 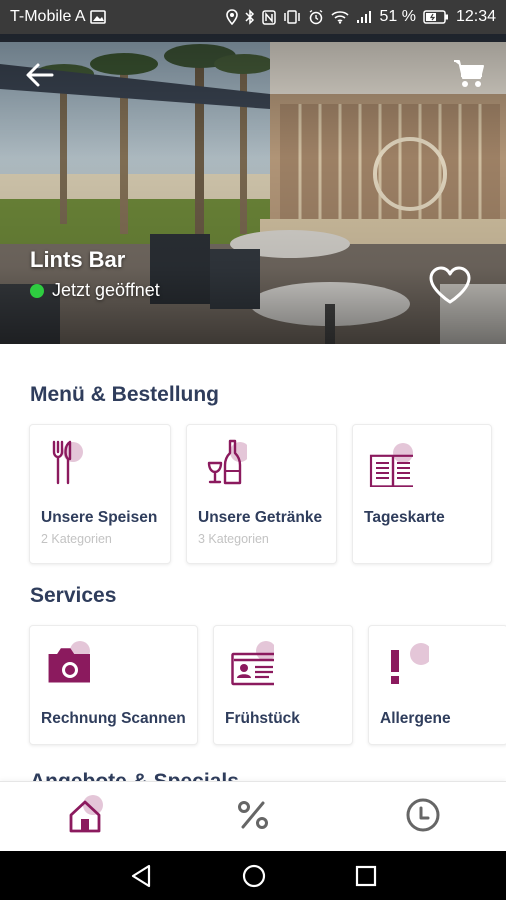 I want to click on open-indicator-dot, so click(x=37, y=290).